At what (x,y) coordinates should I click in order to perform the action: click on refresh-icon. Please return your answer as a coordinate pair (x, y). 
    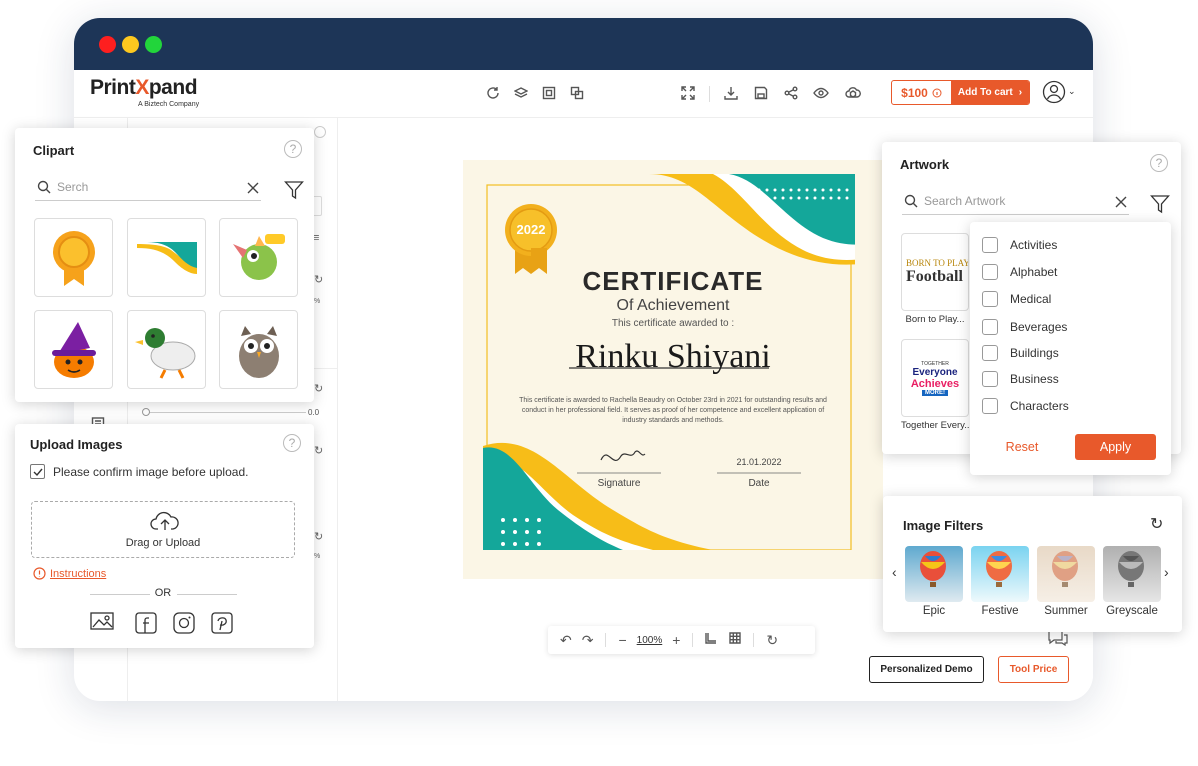
    Looking at the image, I should click on (493, 93).